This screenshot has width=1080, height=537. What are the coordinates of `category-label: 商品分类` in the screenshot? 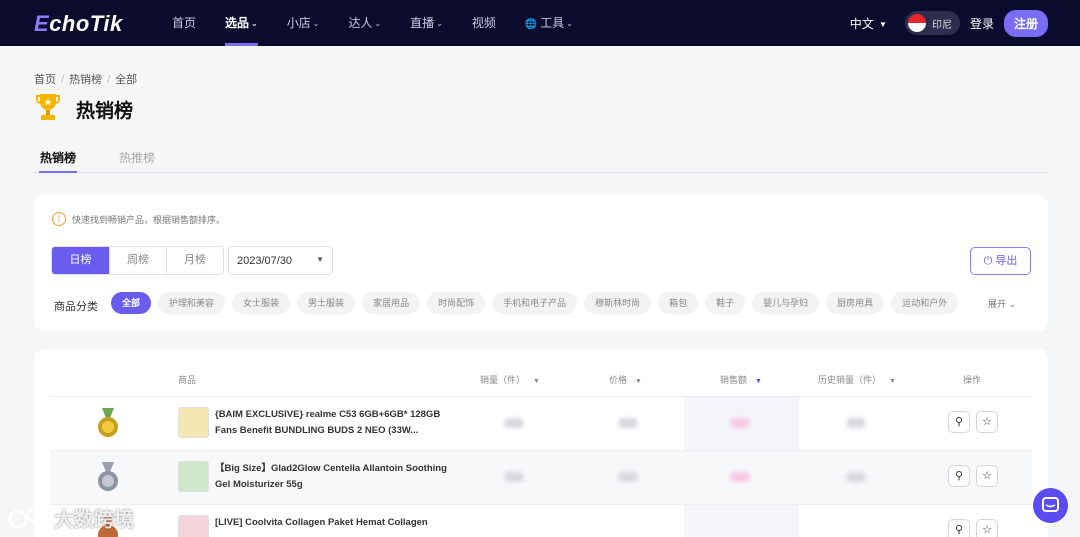 It's located at (76, 307).